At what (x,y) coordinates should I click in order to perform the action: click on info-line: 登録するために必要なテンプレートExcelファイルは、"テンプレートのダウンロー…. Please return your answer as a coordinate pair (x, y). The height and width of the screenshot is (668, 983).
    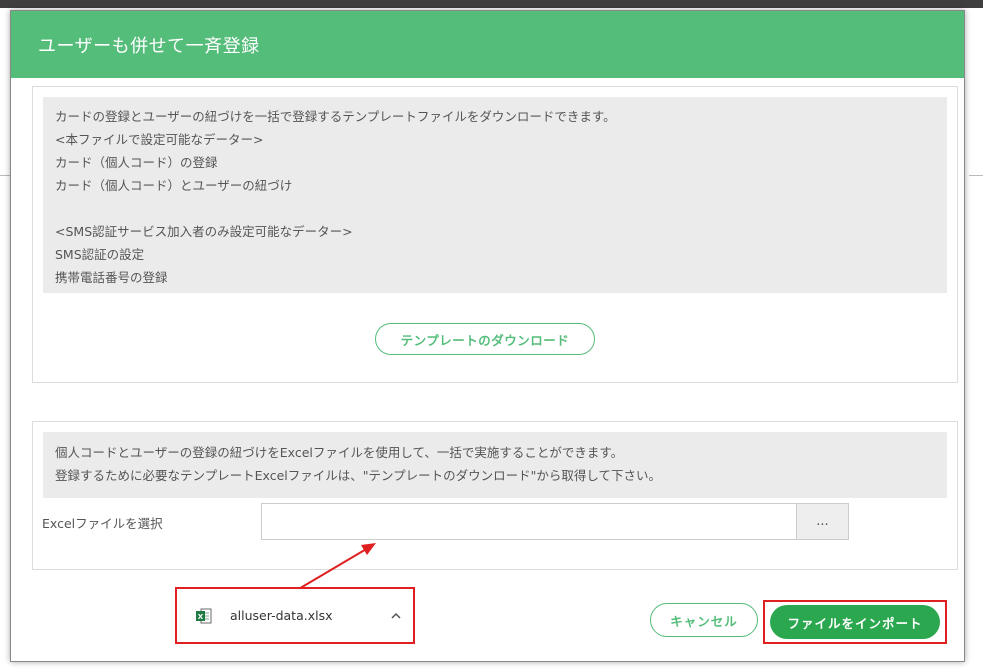
    Looking at the image, I should click on (358, 475).